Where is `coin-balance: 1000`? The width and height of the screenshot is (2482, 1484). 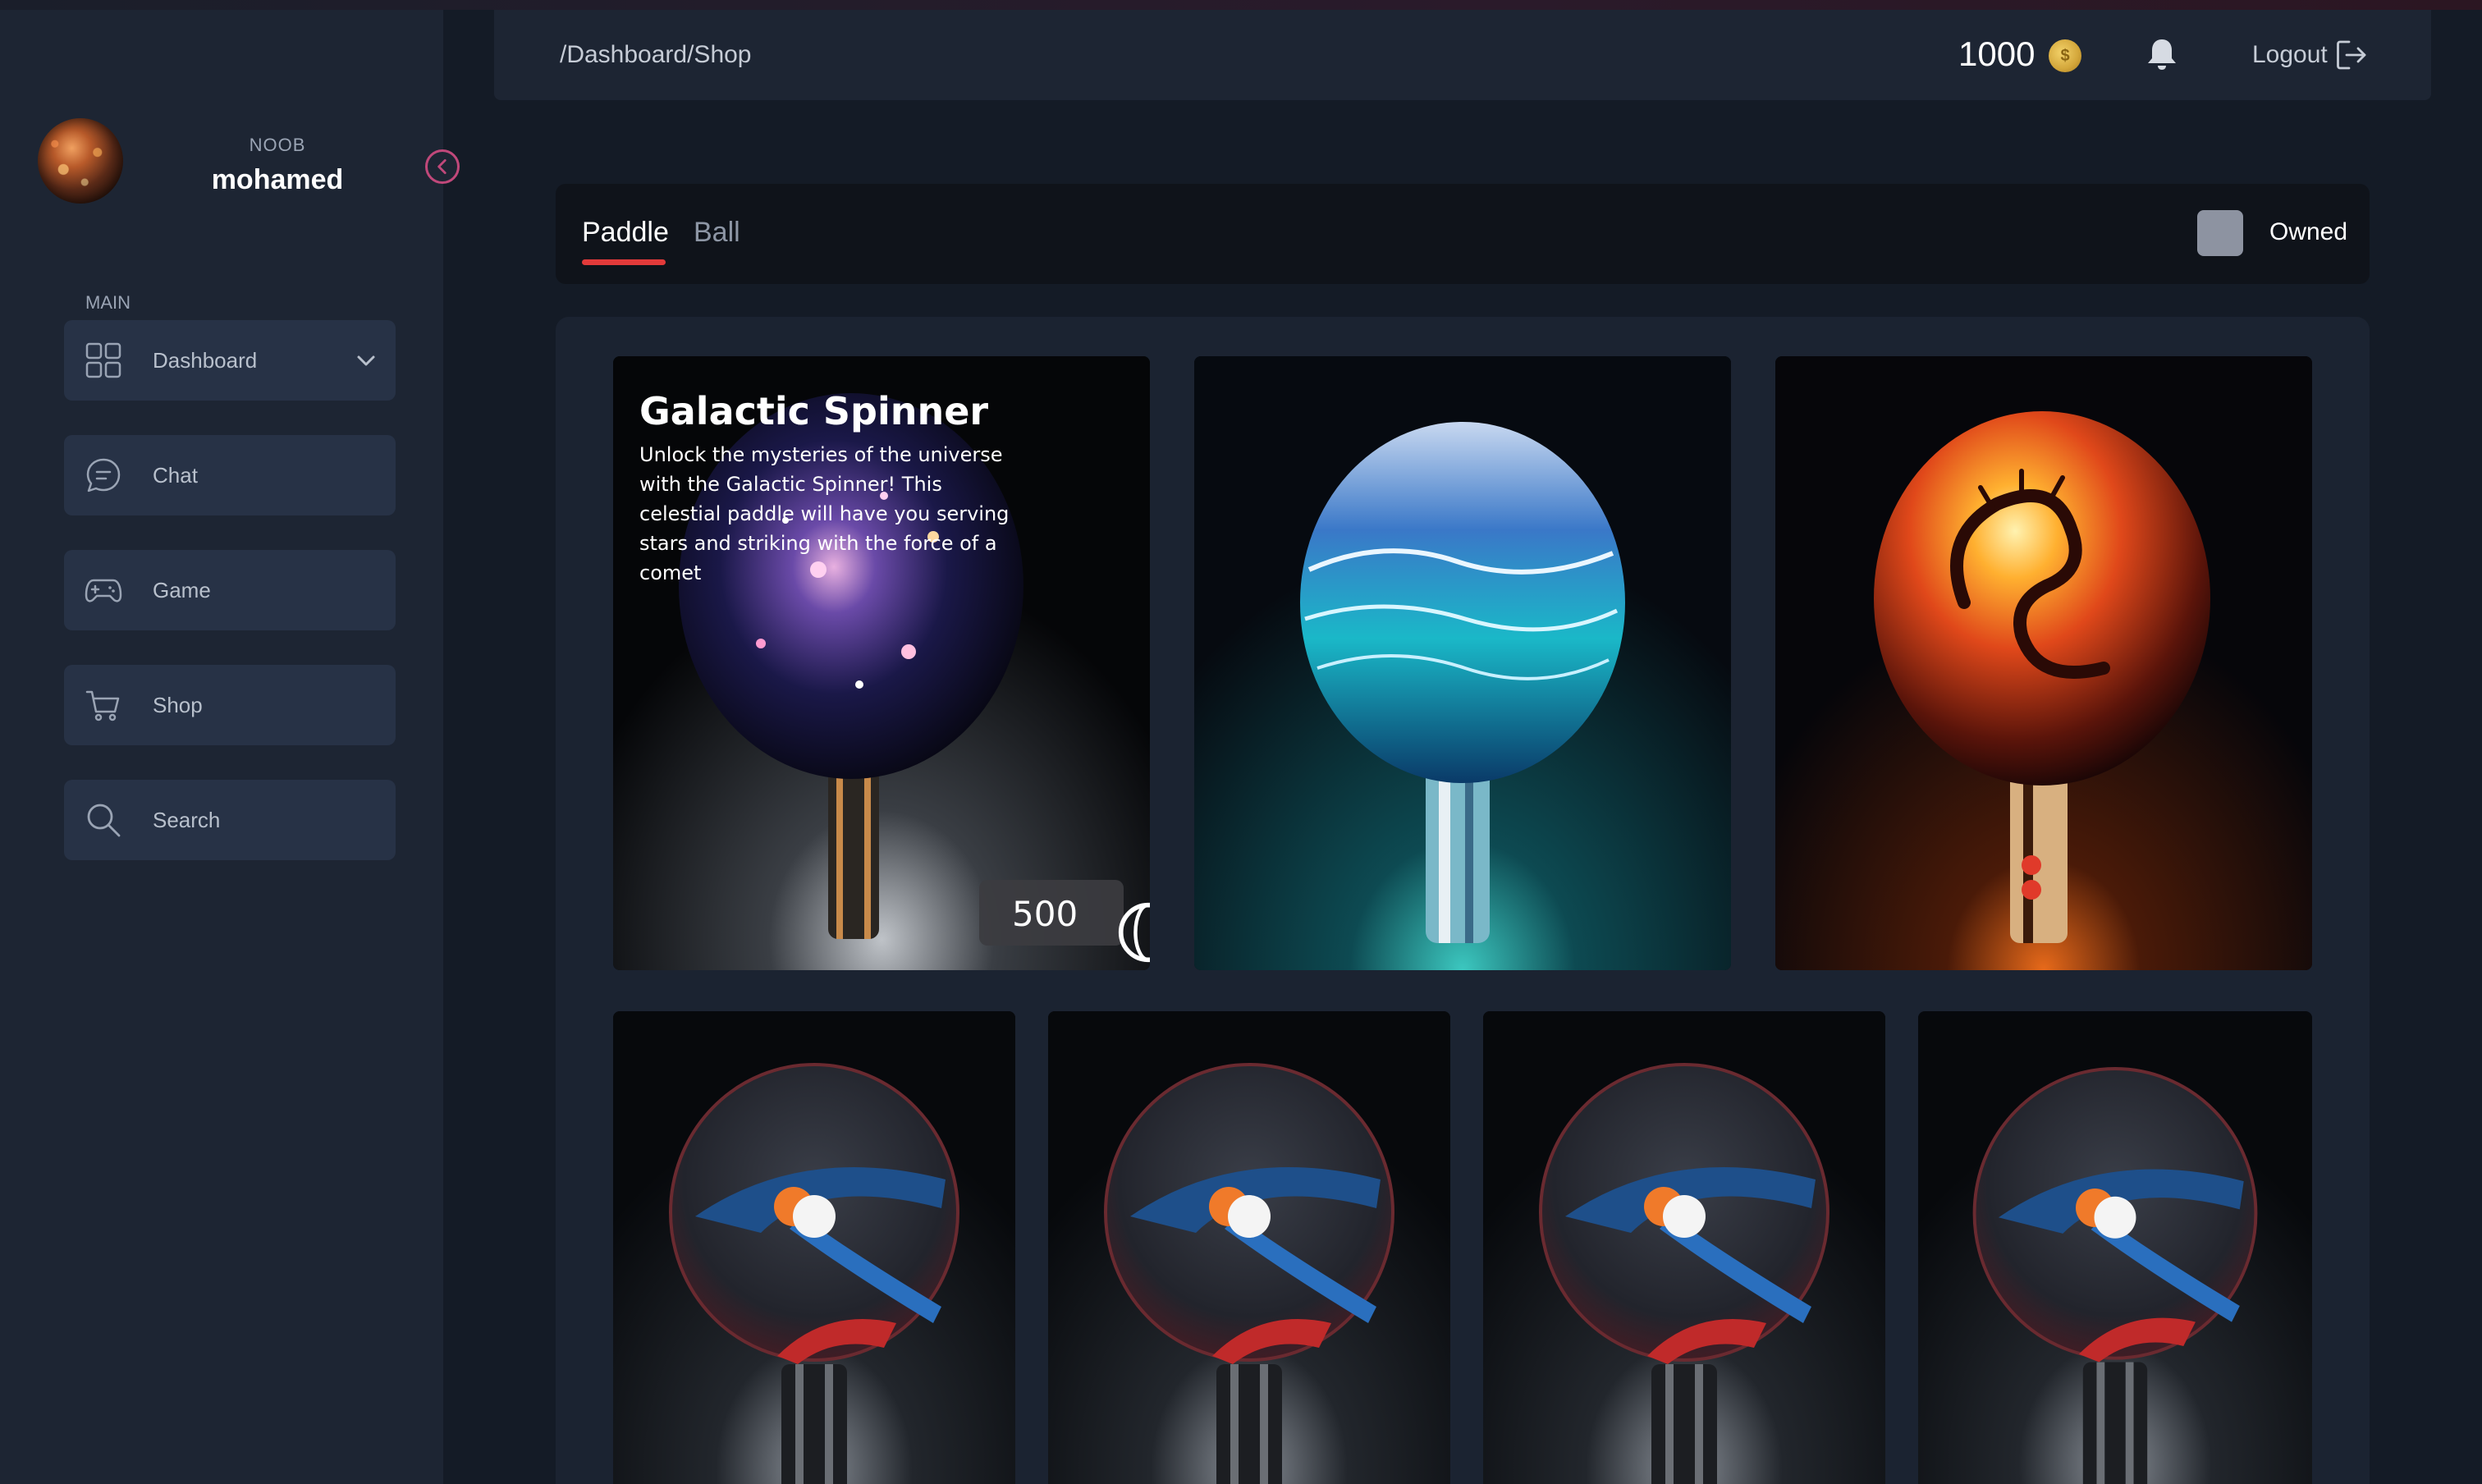 coin-balance: 1000 is located at coordinates (1997, 53).